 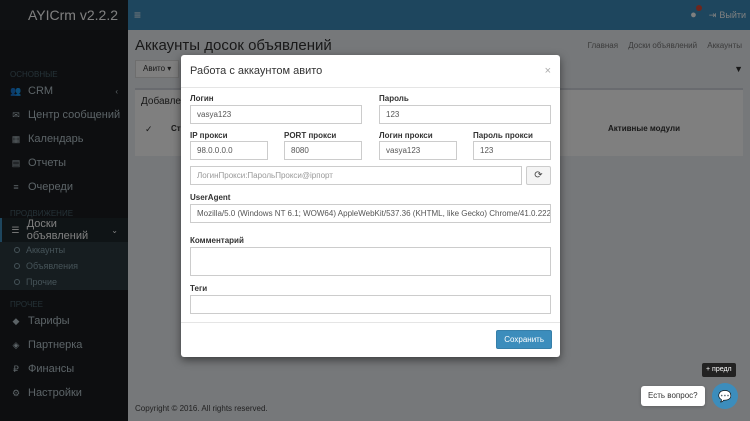 What do you see at coordinates (210, 197) in the screenshot?
I see `useragent-label: UserAgent` at bounding box center [210, 197].